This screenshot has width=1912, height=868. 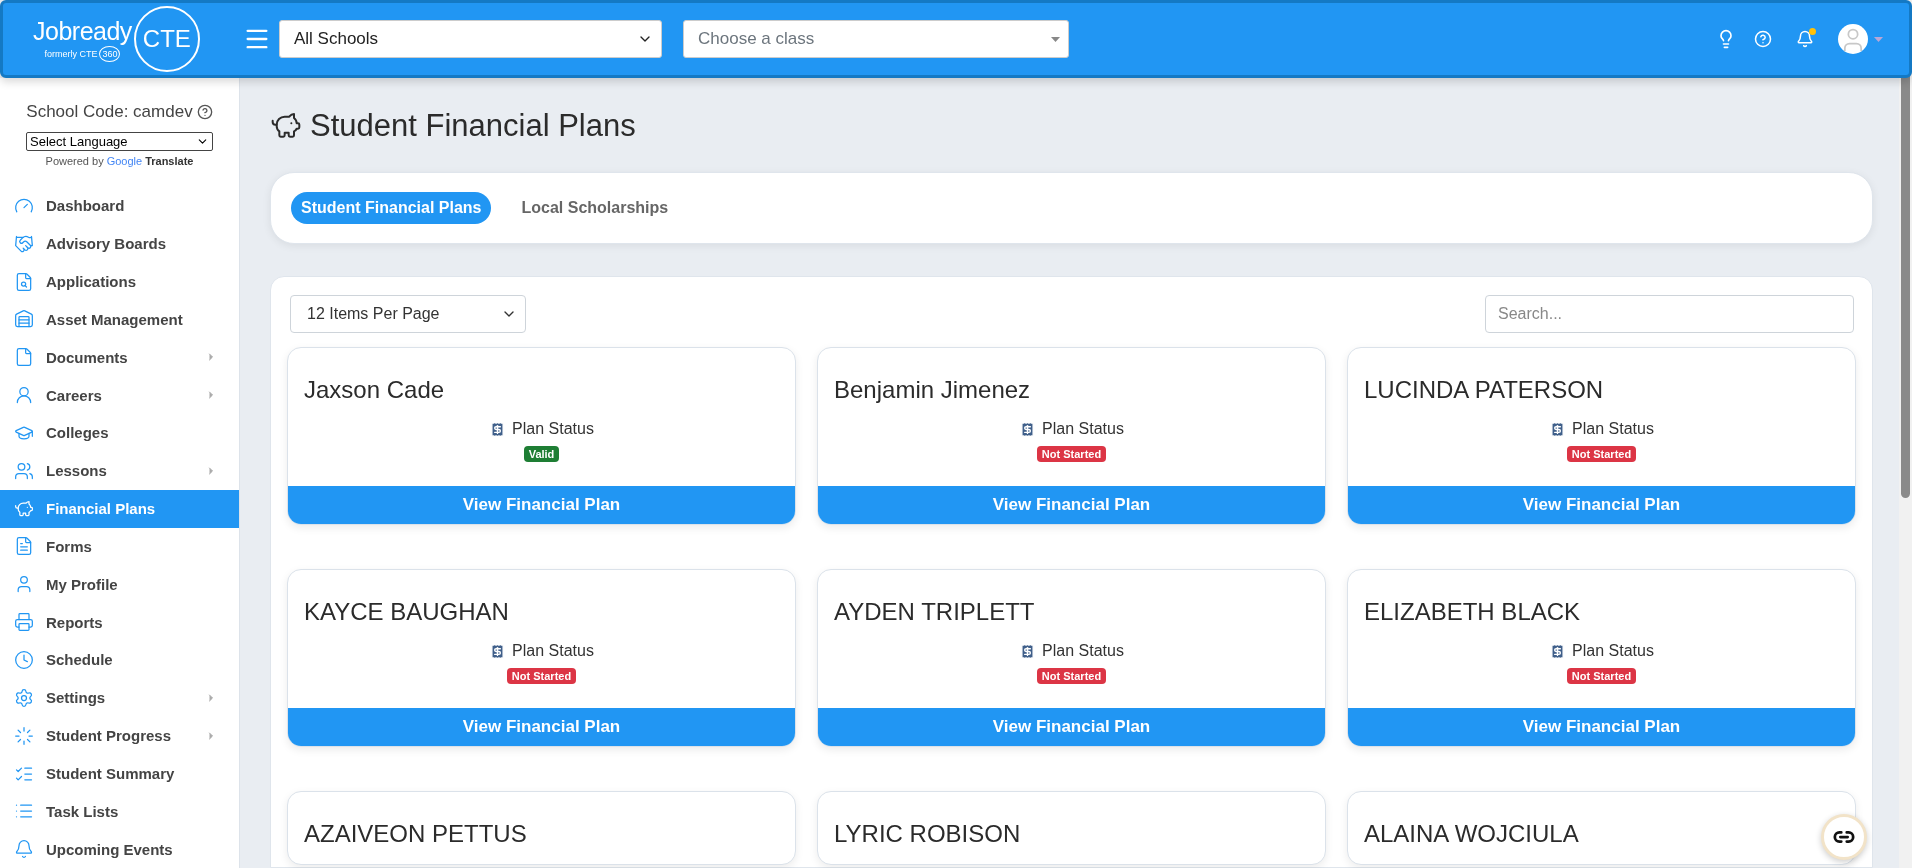 What do you see at coordinates (24, 622) in the screenshot?
I see `printer-icon` at bounding box center [24, 622].